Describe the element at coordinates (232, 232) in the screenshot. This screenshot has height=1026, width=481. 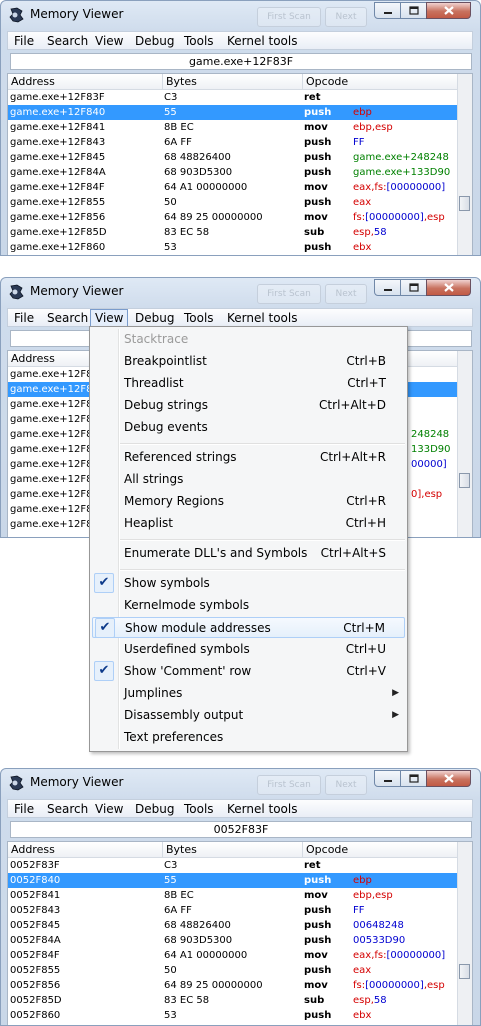
I see `table-row: game.exe+12F85D 83 EC 58 sub esp,58` at that location.